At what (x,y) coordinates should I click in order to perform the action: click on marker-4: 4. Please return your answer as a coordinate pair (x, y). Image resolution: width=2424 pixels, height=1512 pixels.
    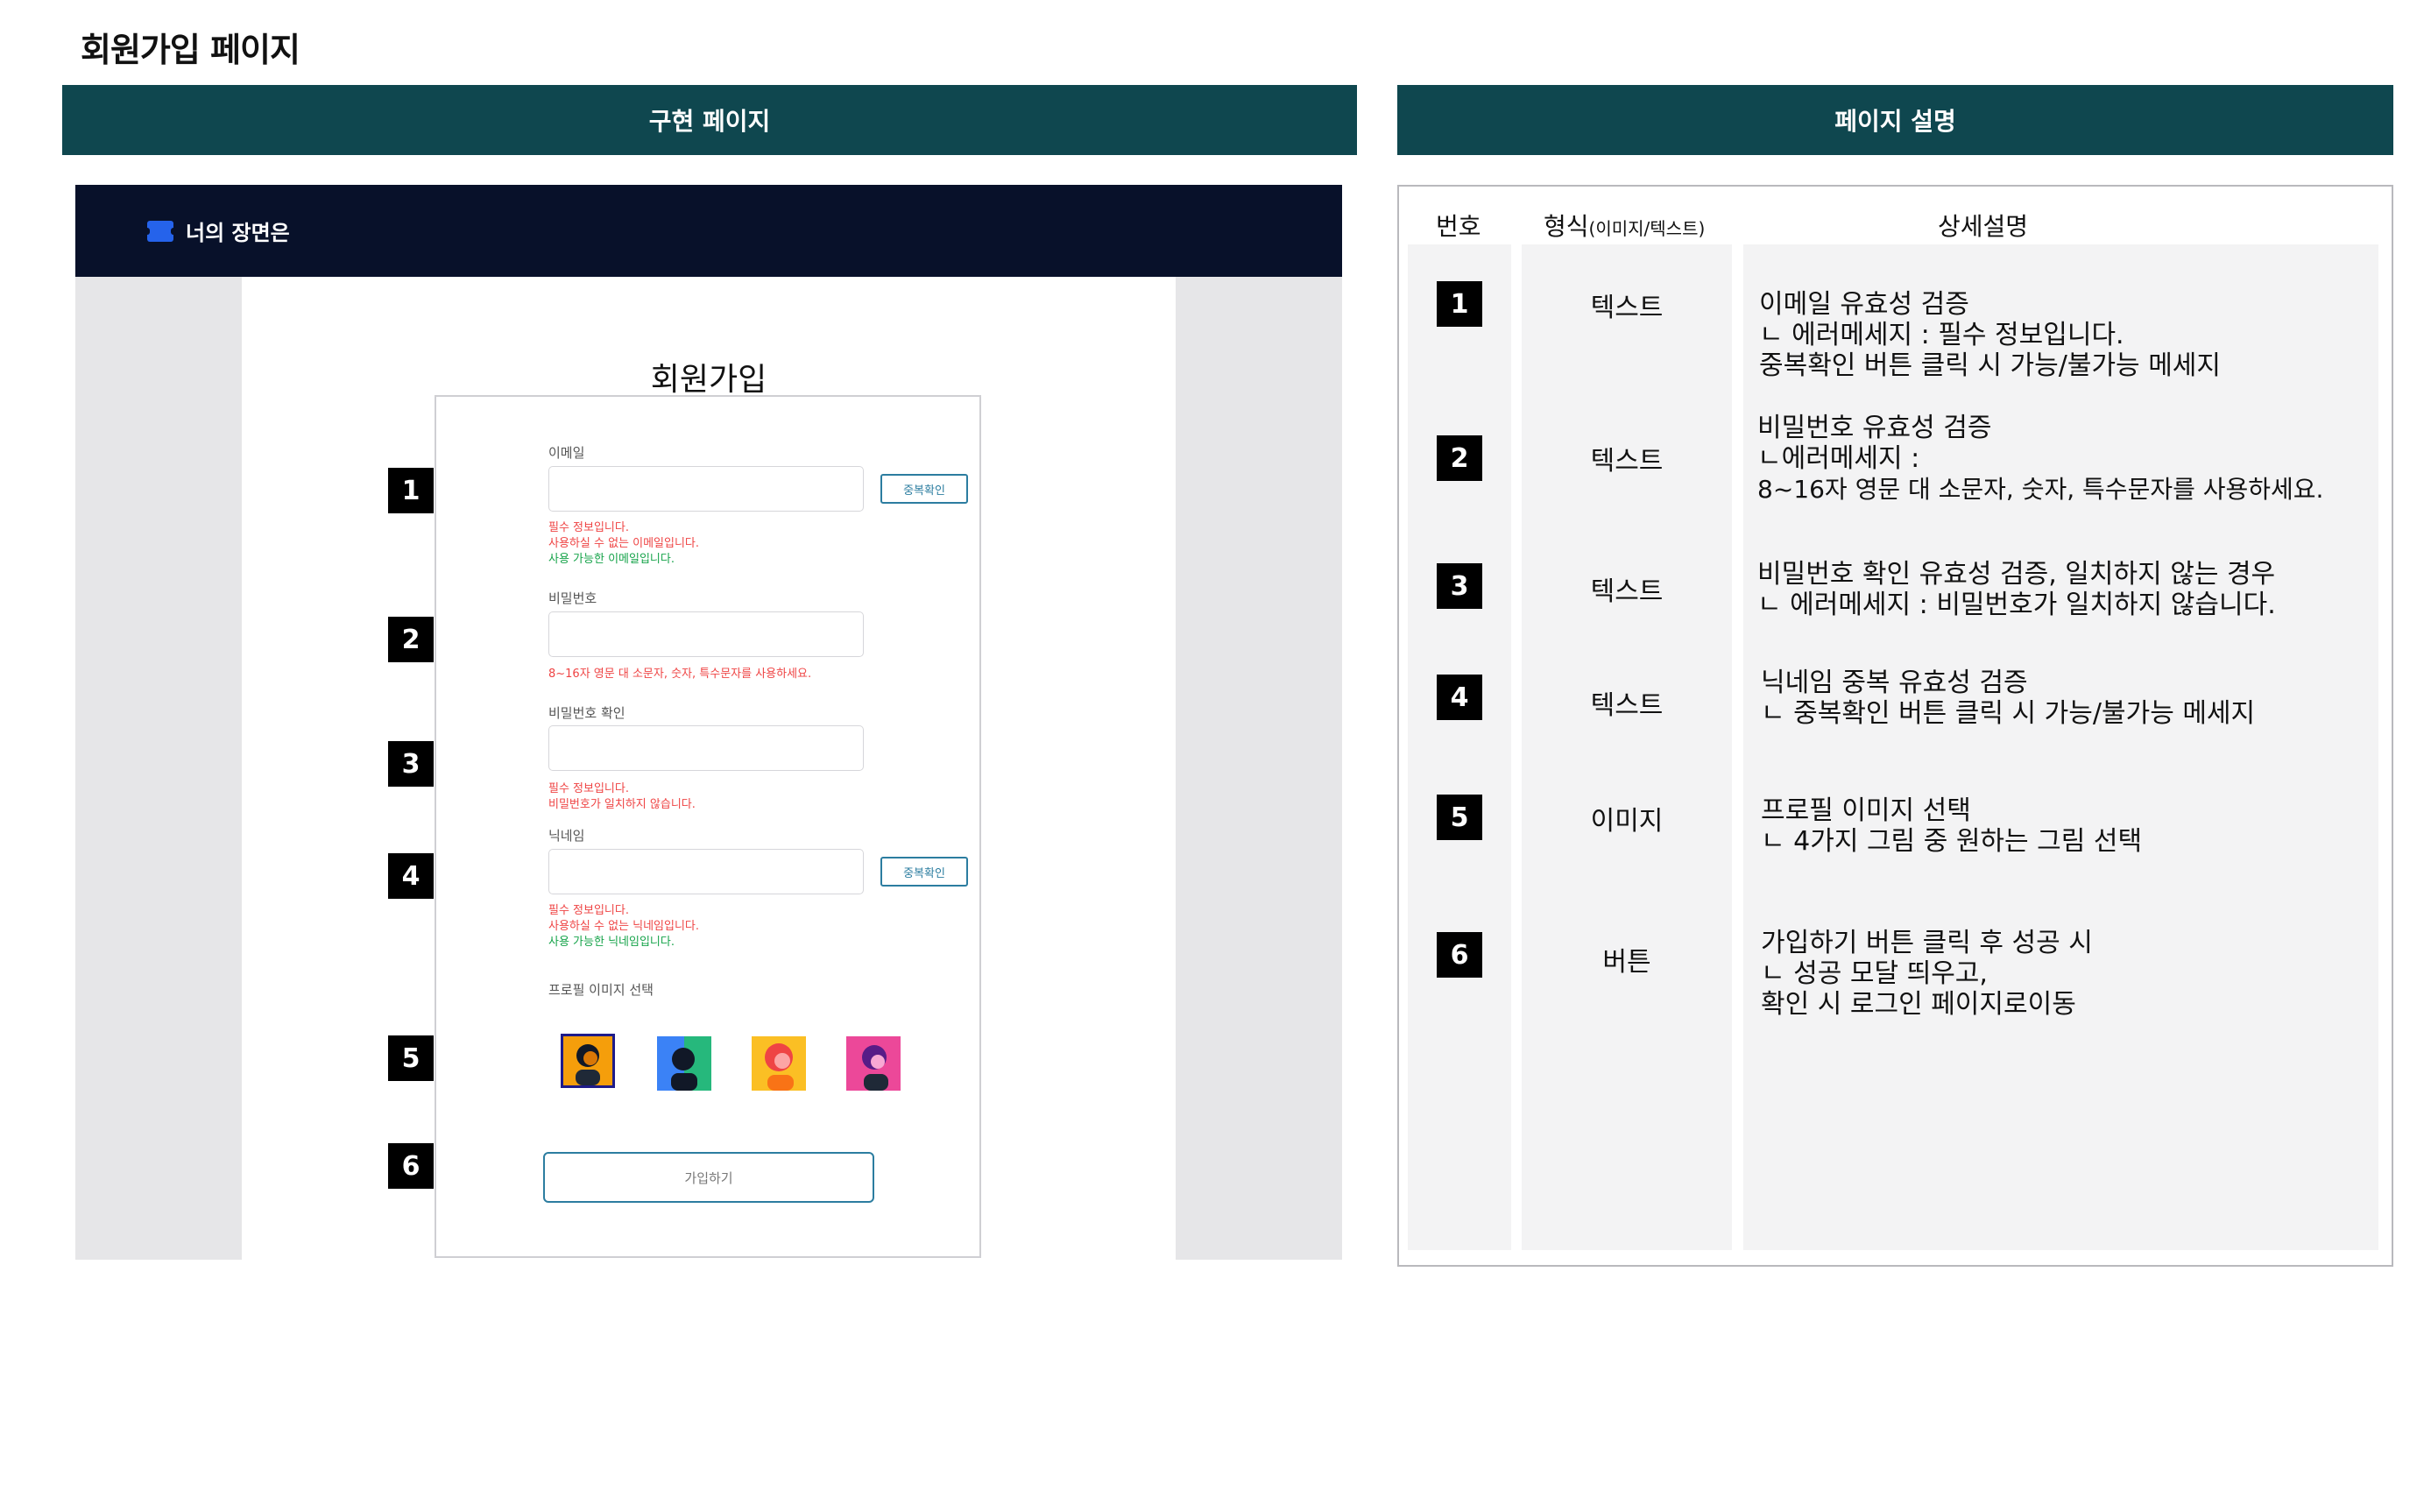
    Looking at the image, I should click on (411, 876).